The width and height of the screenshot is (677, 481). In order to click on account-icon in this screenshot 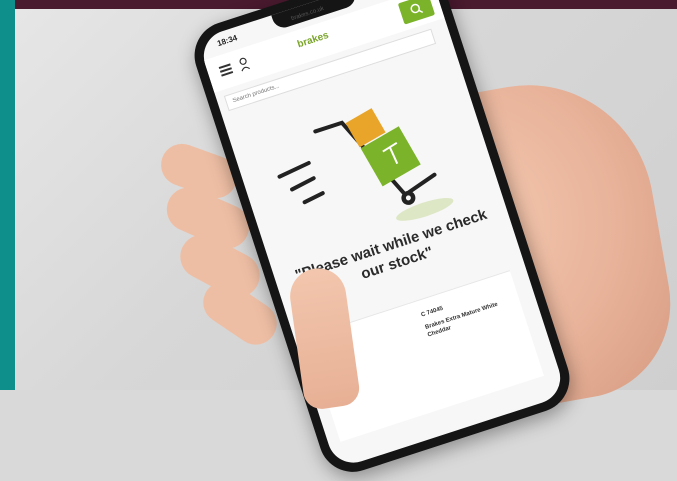, I will do `click(244, 64)`.